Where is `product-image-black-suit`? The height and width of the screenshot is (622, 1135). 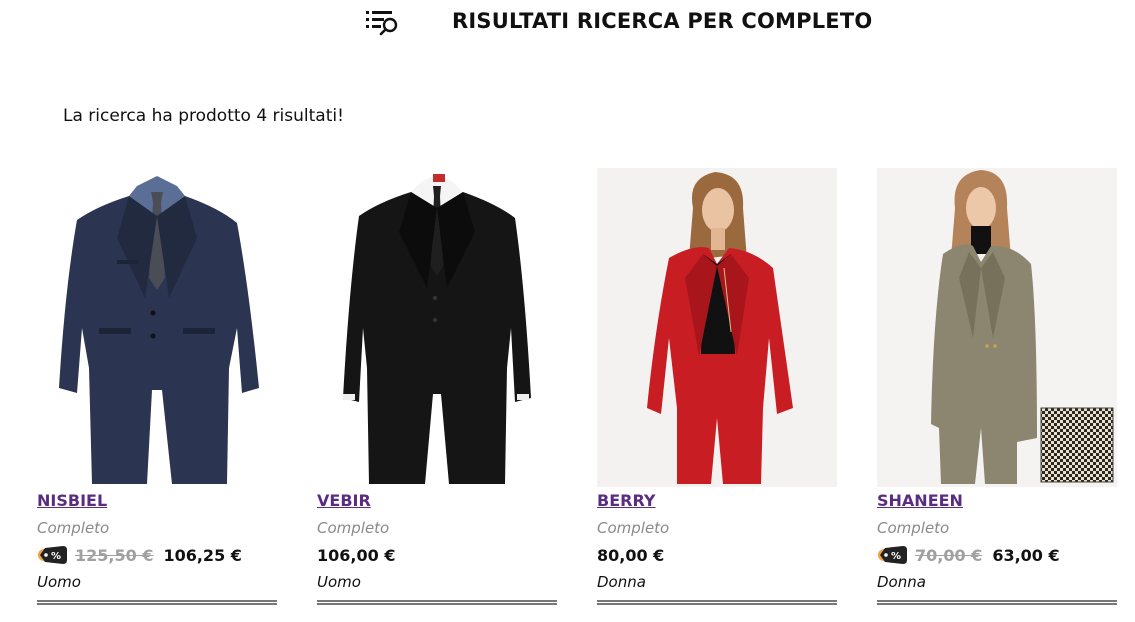 product-image-black-suit is located at coordinates (437, 327).